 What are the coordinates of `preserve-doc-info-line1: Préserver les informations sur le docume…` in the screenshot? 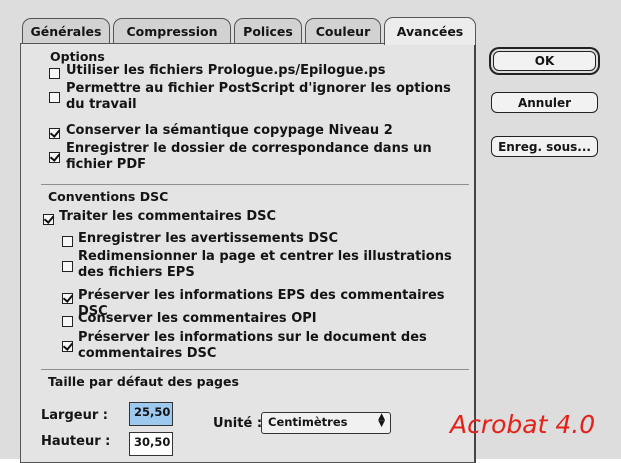 It's located at (252, 337).